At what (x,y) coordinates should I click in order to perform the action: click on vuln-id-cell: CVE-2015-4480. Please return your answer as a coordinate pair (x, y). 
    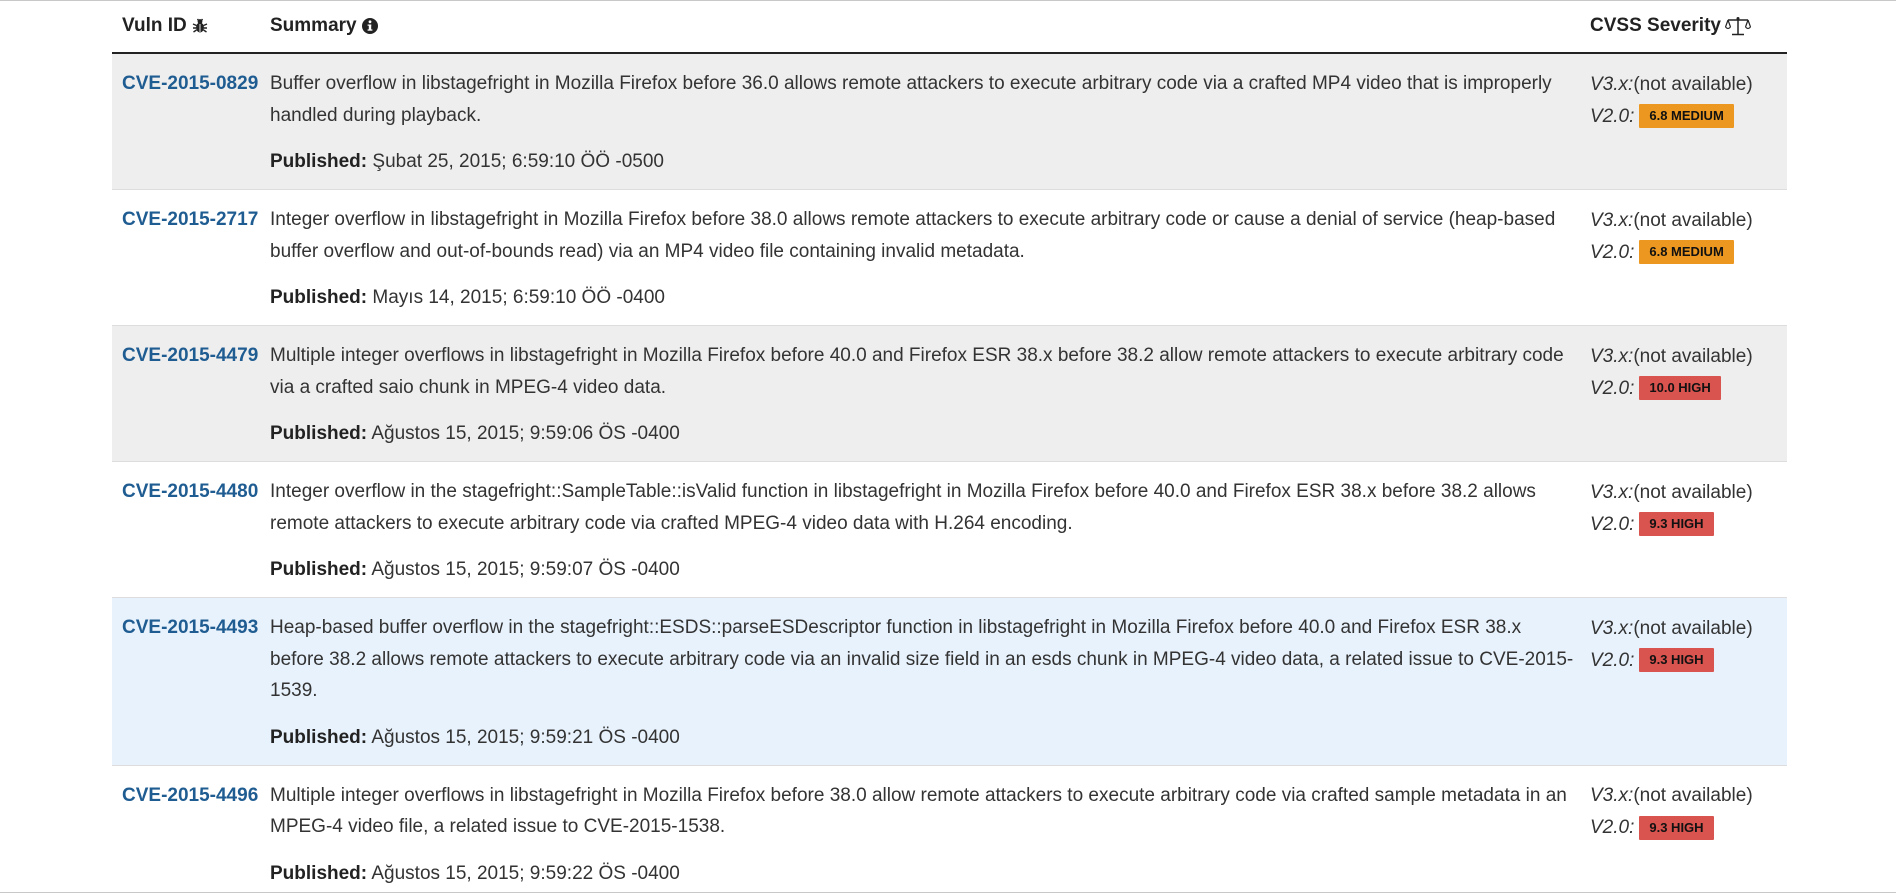
    Looking at the image, I should click on (191, 536).